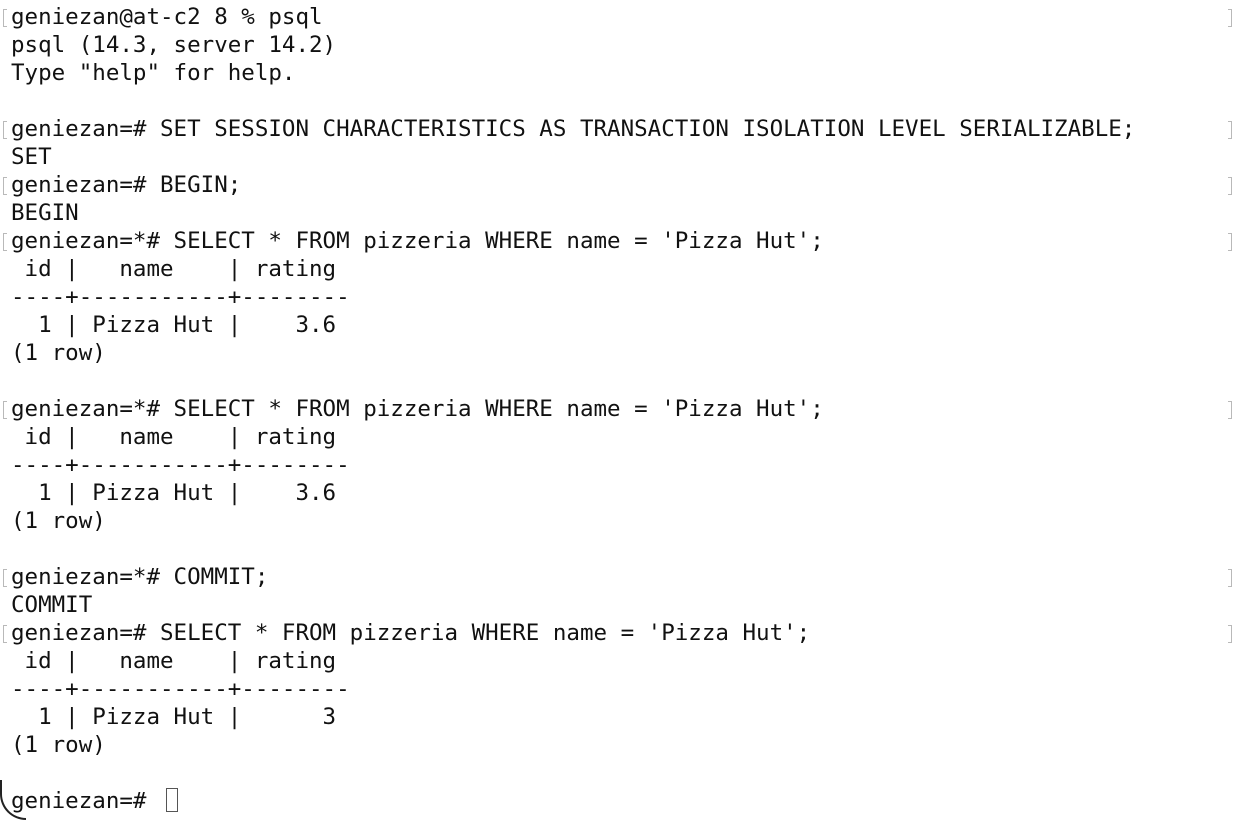 The image size is (1236, 820). Describe the element at coordinates (13, 800) in the screenshot. I see `window-corner-edge` at that location.